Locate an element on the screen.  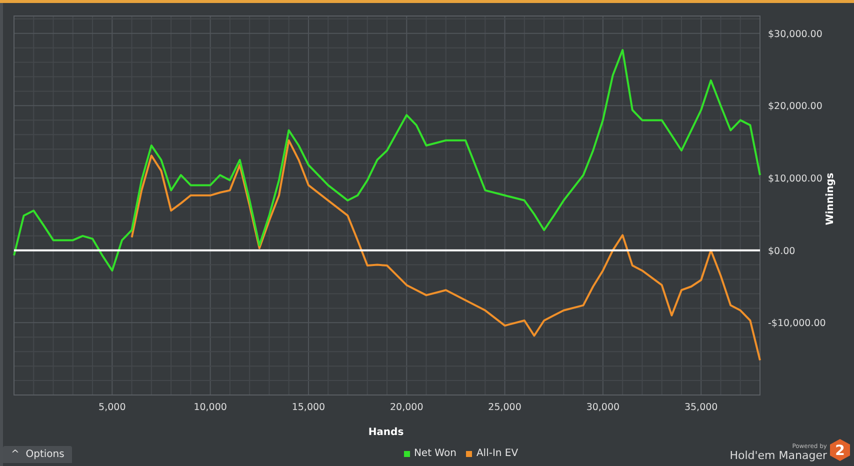
axis-tick-label: 30,000 is located at coordinates (603, 407).